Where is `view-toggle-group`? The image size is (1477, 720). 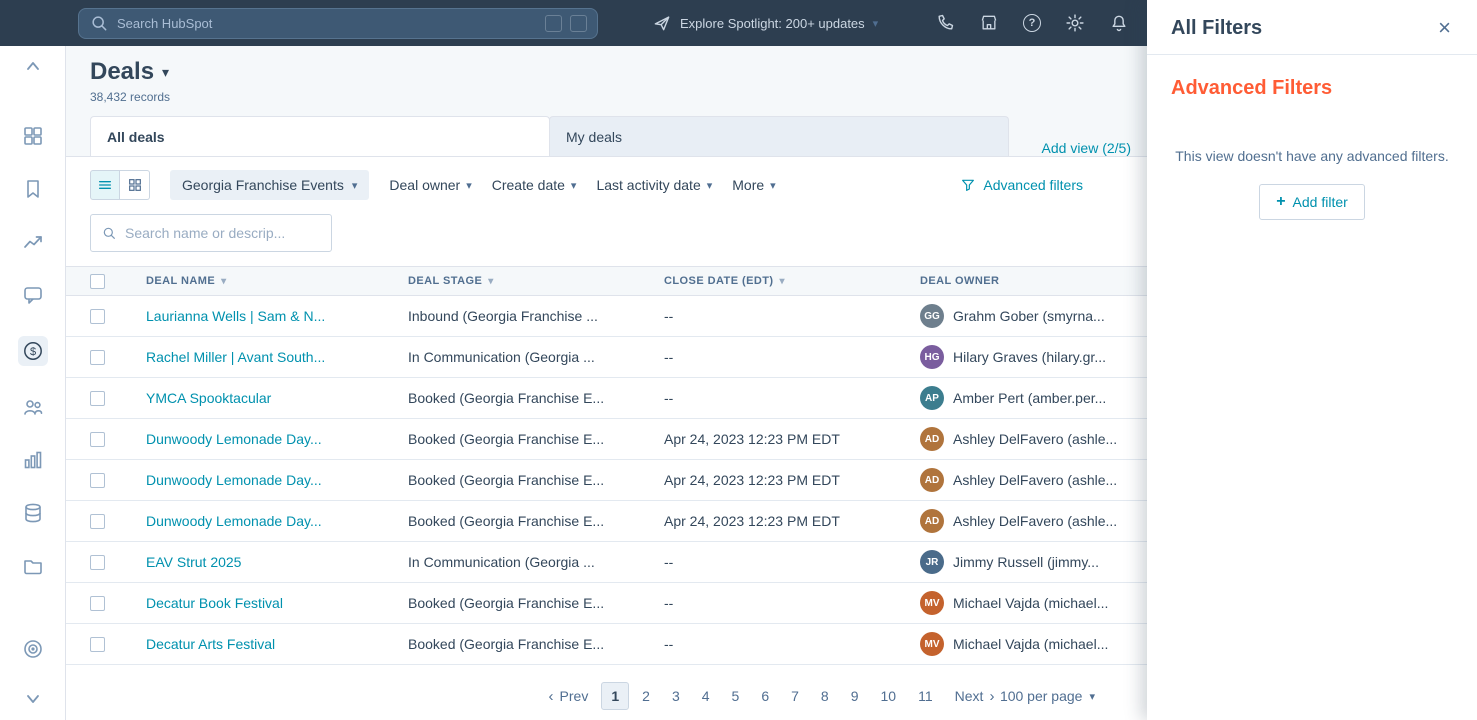
view-toggle-group is located at coordinates (120, 185).